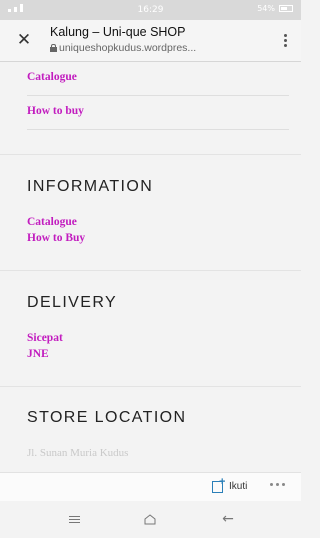 The width and height of the screenshot is (320, 538). What do you see at coordinates (72, 302) in the screenshot?
I see `heading-delivery: DELIVERY` at bounding box center [72, 302].